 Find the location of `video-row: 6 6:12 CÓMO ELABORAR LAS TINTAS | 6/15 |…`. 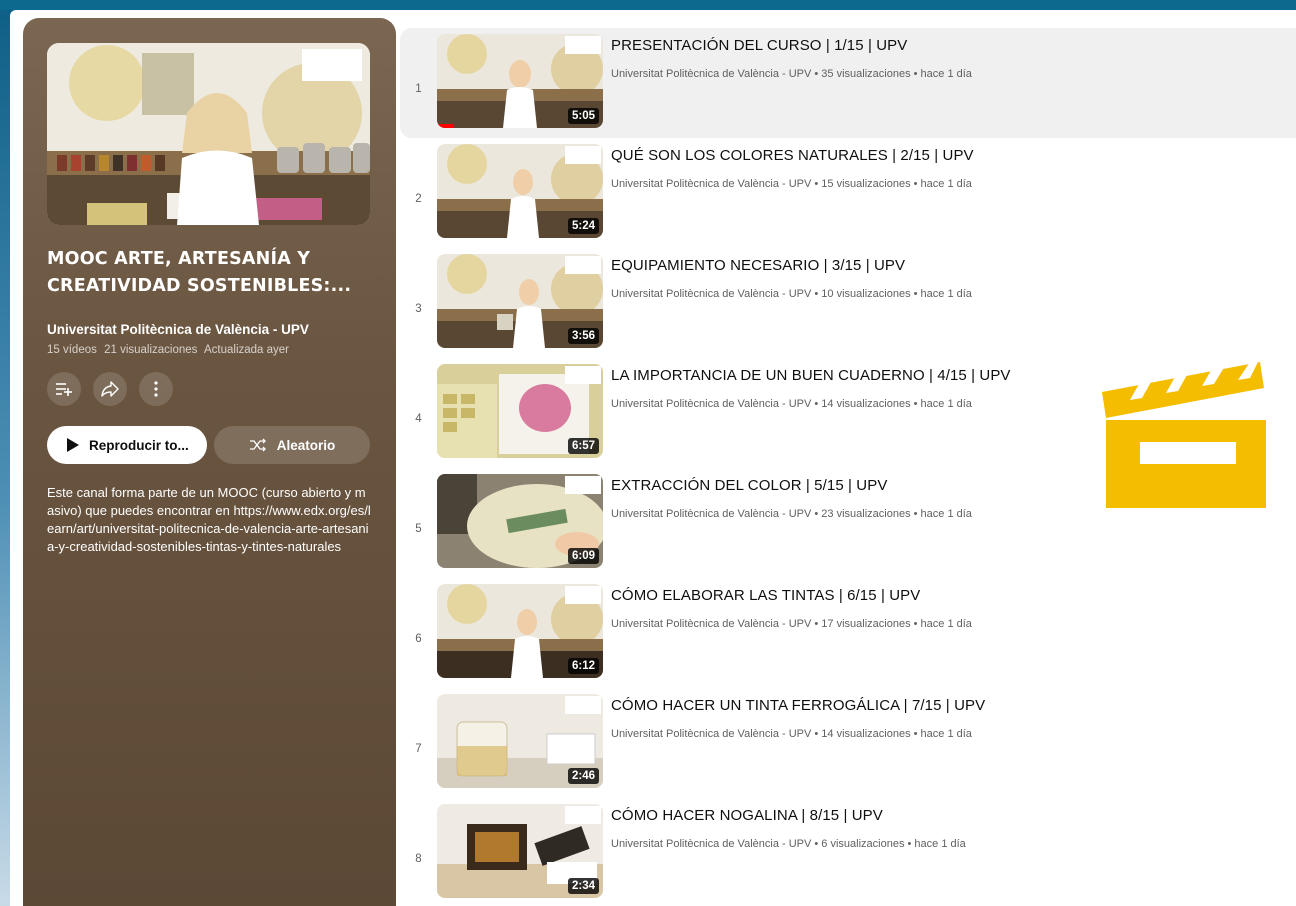

video-row: 6 6:12 CÓMO ELABORAR LAS TINTAS | 6/15 |… is located at coordinates (848, 633).